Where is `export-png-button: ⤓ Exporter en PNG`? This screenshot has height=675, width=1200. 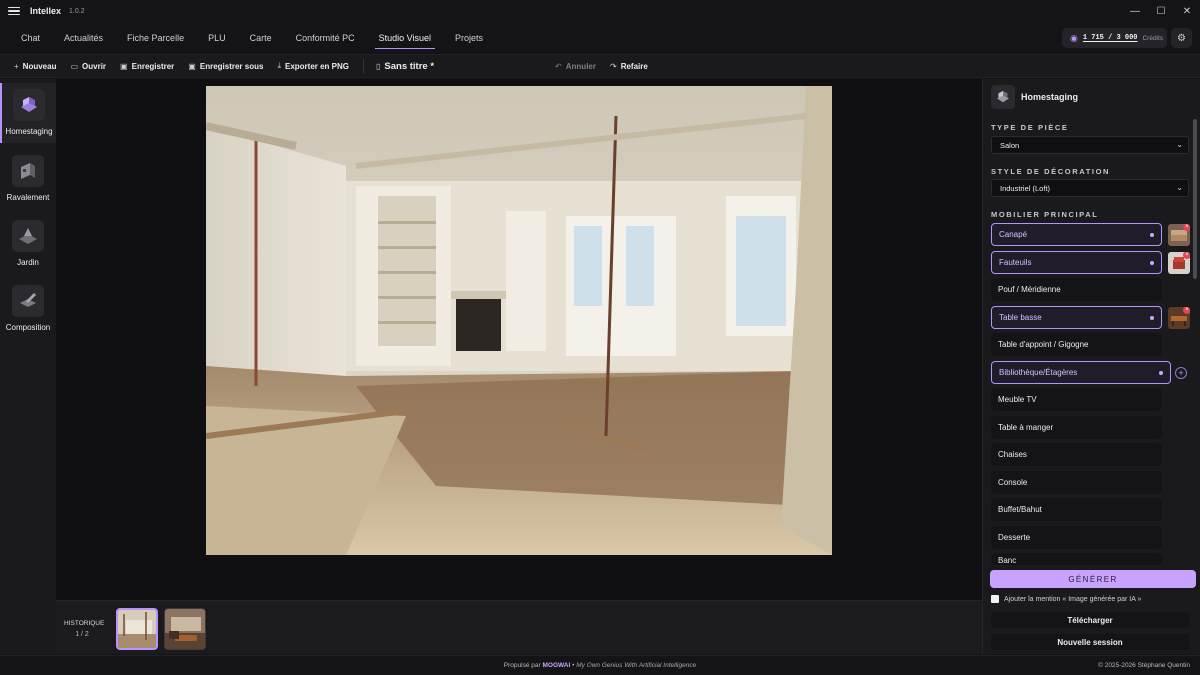
export-png-button: ⤓ Exporter en PNG is located at coordinates (313, 66).